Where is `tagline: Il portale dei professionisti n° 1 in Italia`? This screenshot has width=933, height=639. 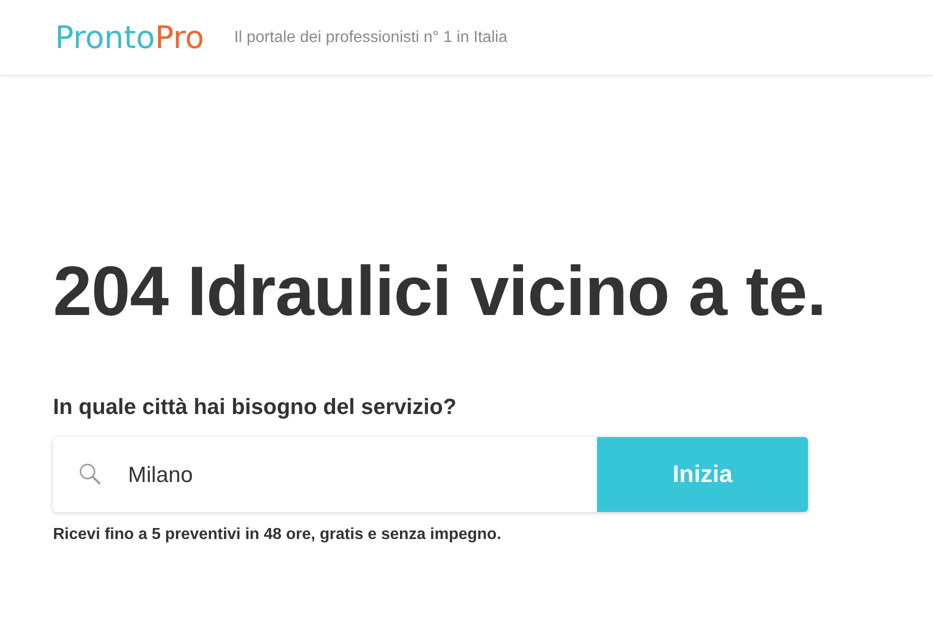 tagline: Il portale dei professionisti n° 1 in Italia is located at coordinates (371, 37).